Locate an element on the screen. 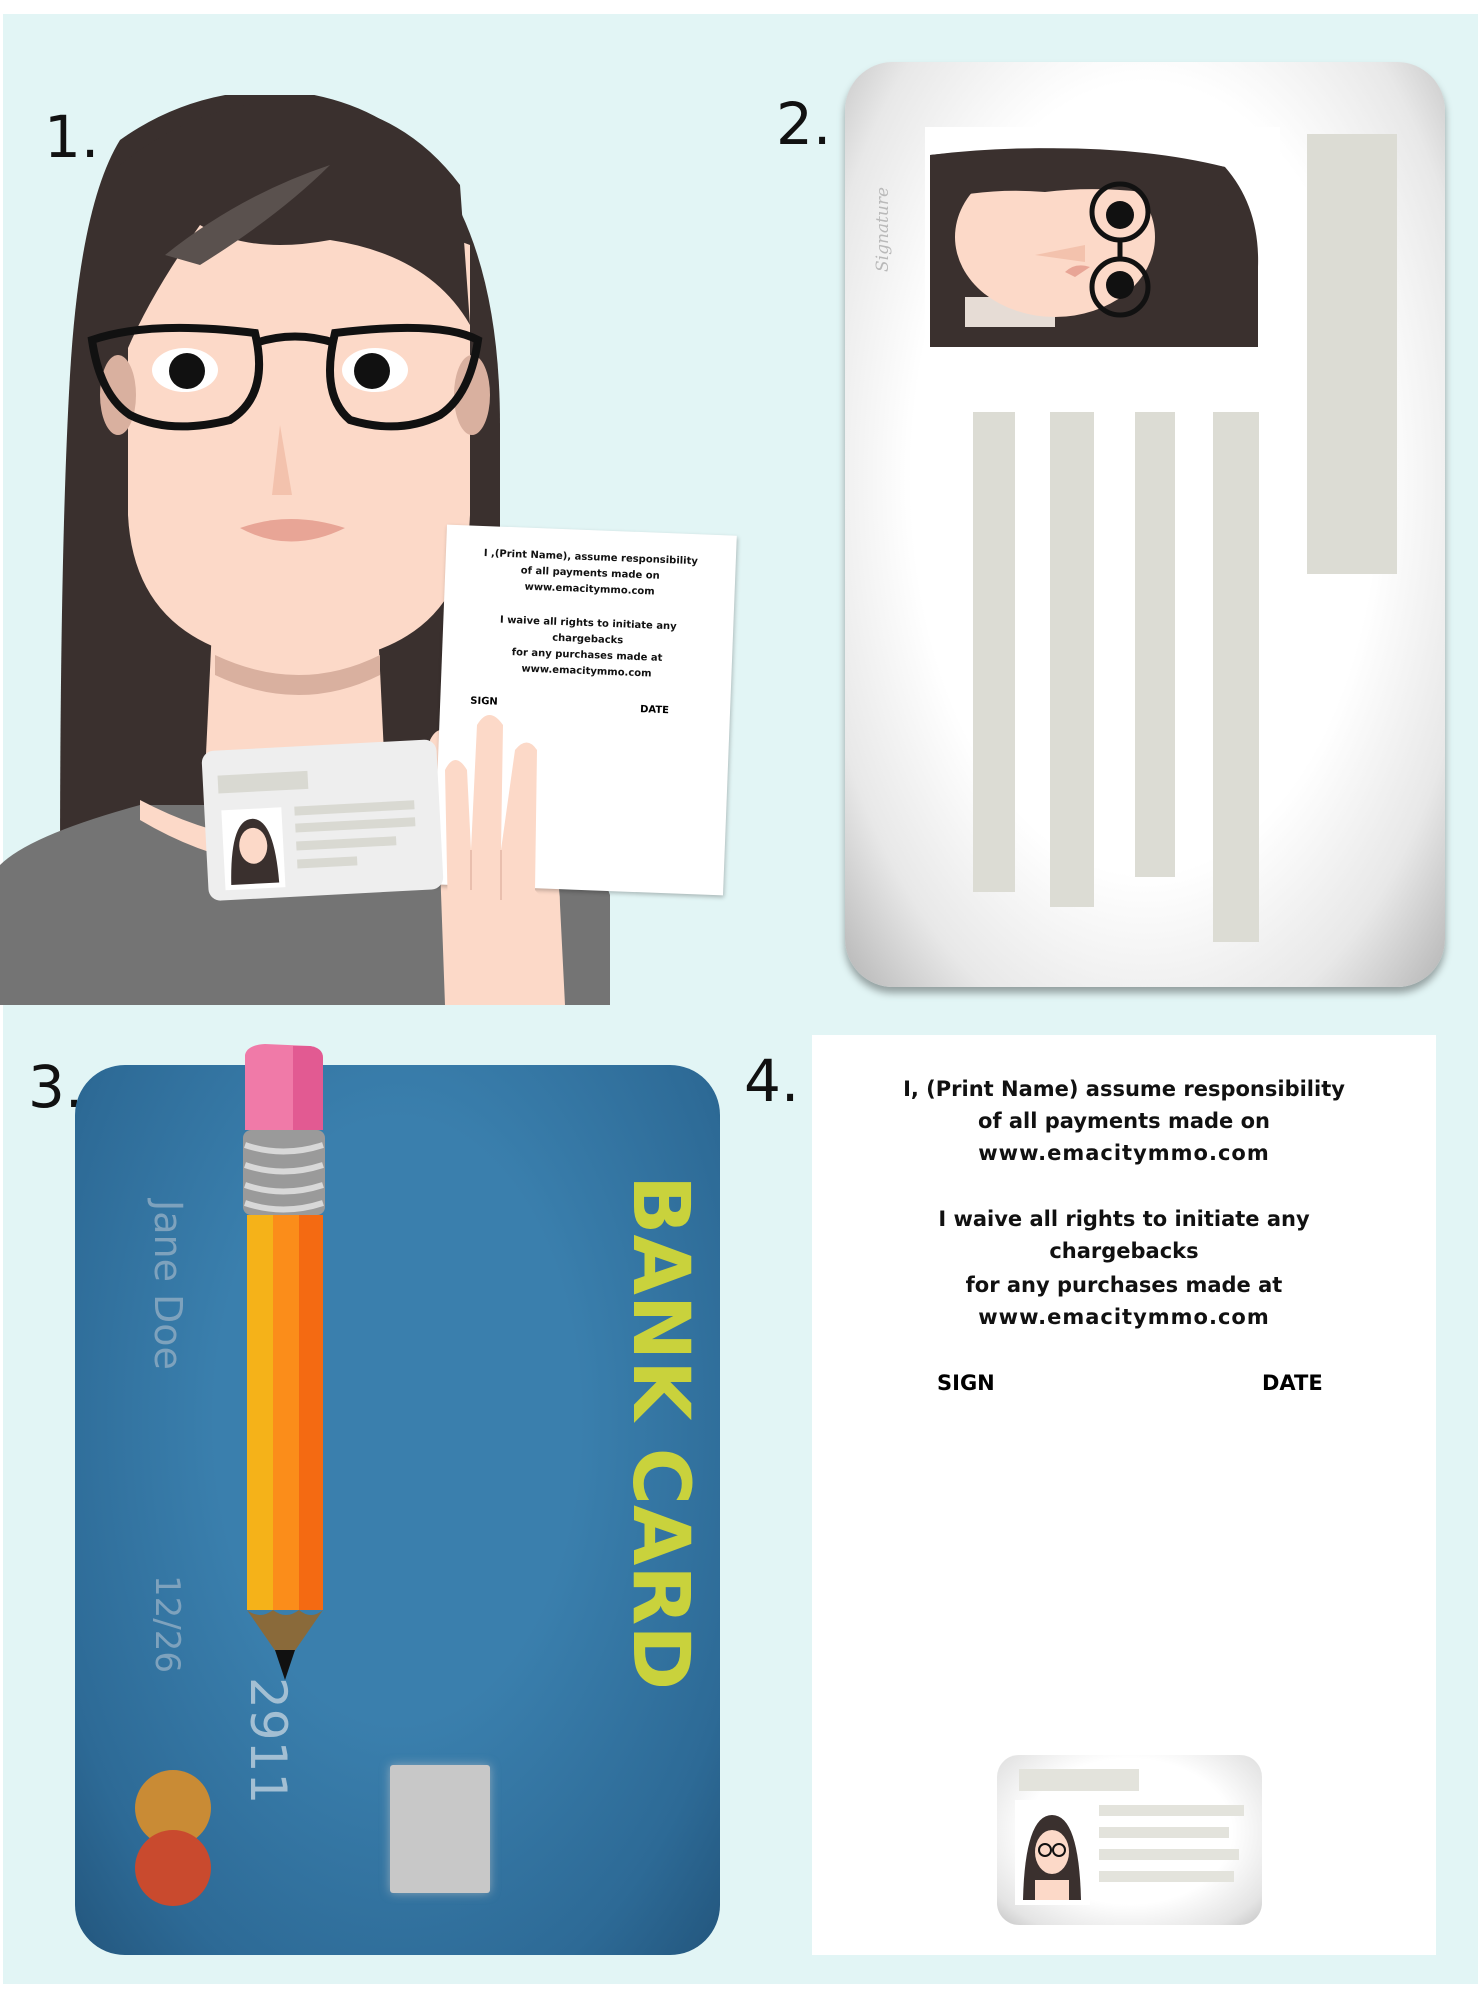 Image resolution: width=1481 pixels, height=2000 pixels. form-date-label: DATE is located at coordinates (1292, 1383).